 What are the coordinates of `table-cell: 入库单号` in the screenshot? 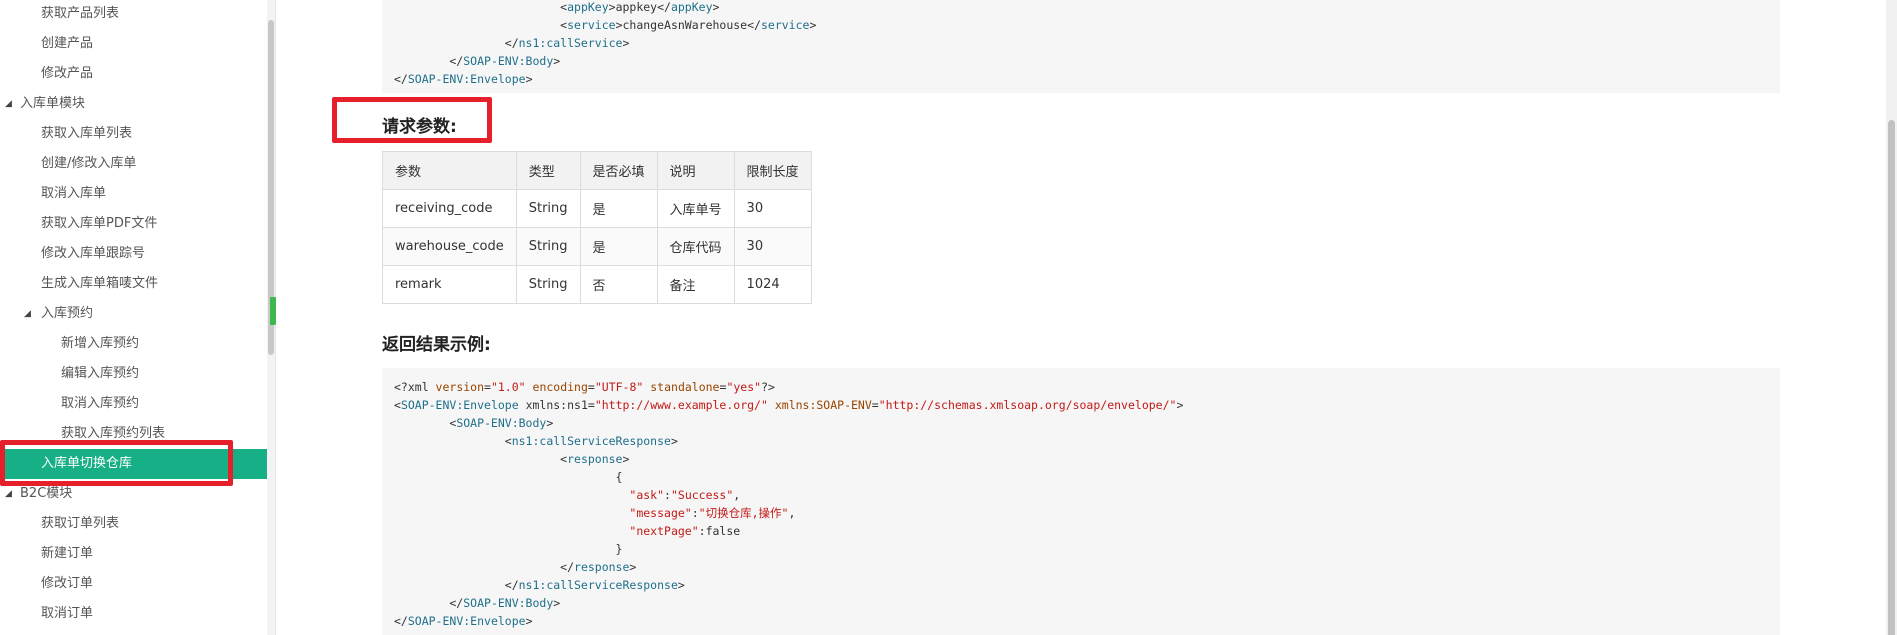 It's located at (695, 208).